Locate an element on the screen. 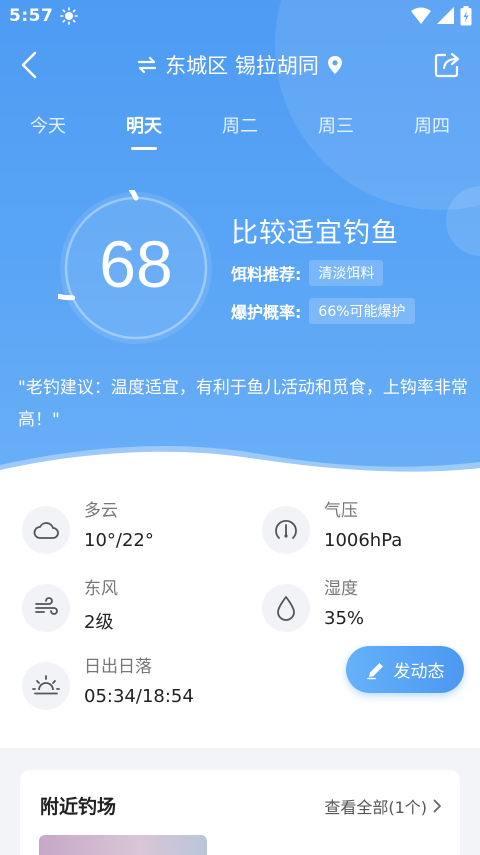  sky-label: 多云 is located at coordinates (101, 511).